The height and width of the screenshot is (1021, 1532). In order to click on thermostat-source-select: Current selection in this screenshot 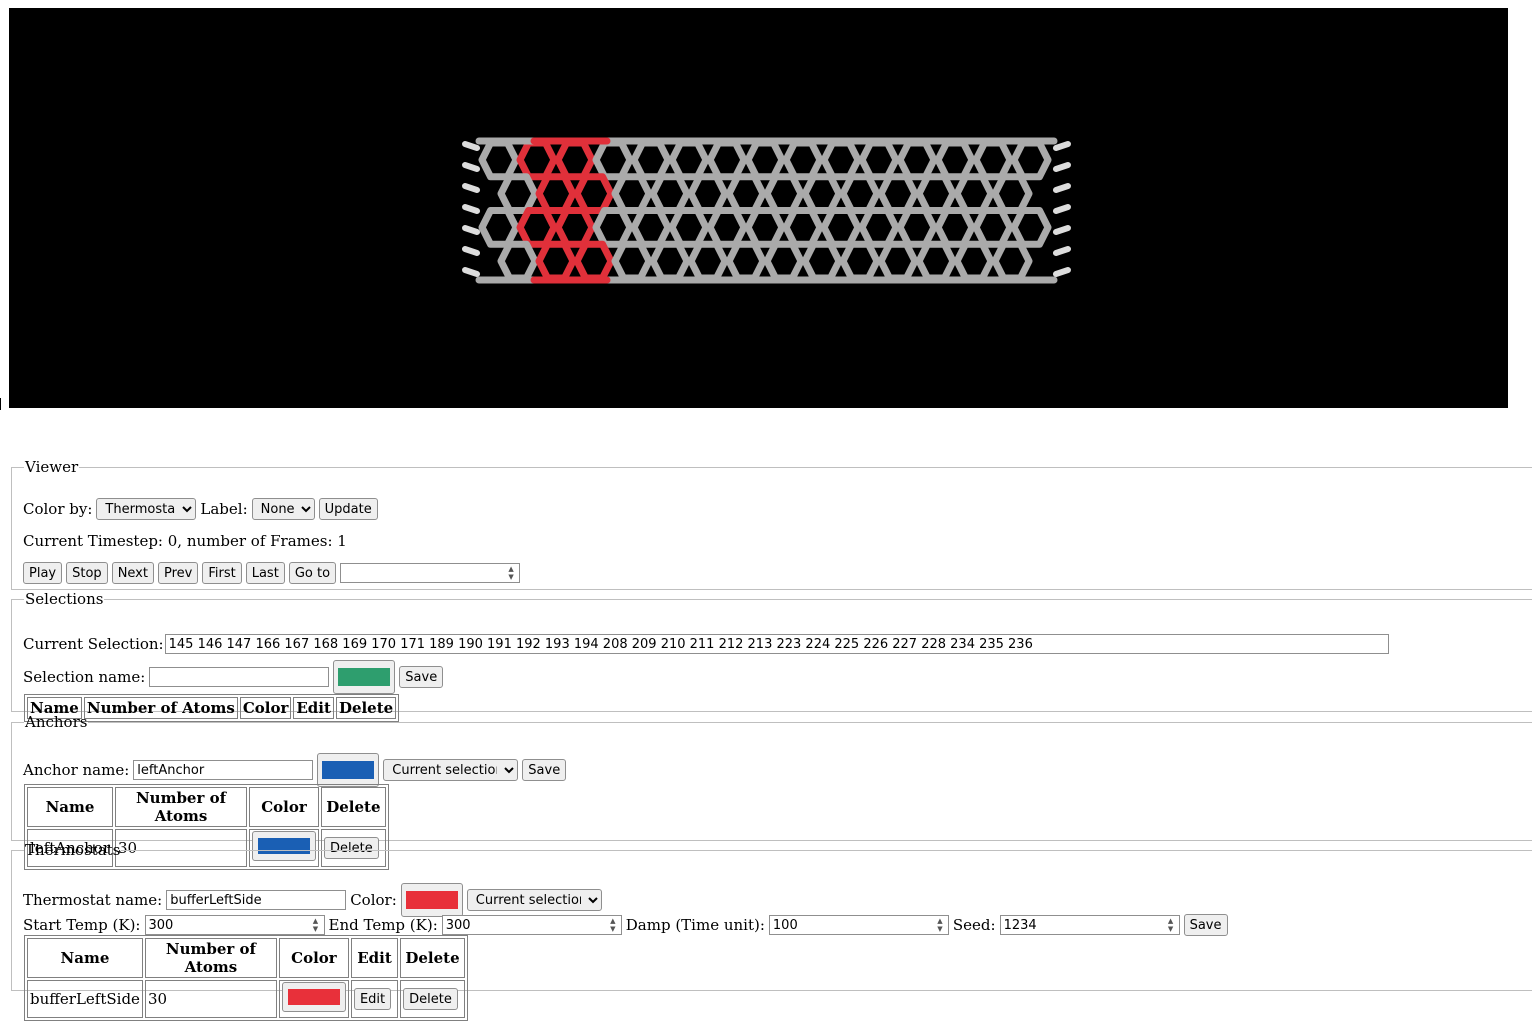, I will do `click(534, 900)`.